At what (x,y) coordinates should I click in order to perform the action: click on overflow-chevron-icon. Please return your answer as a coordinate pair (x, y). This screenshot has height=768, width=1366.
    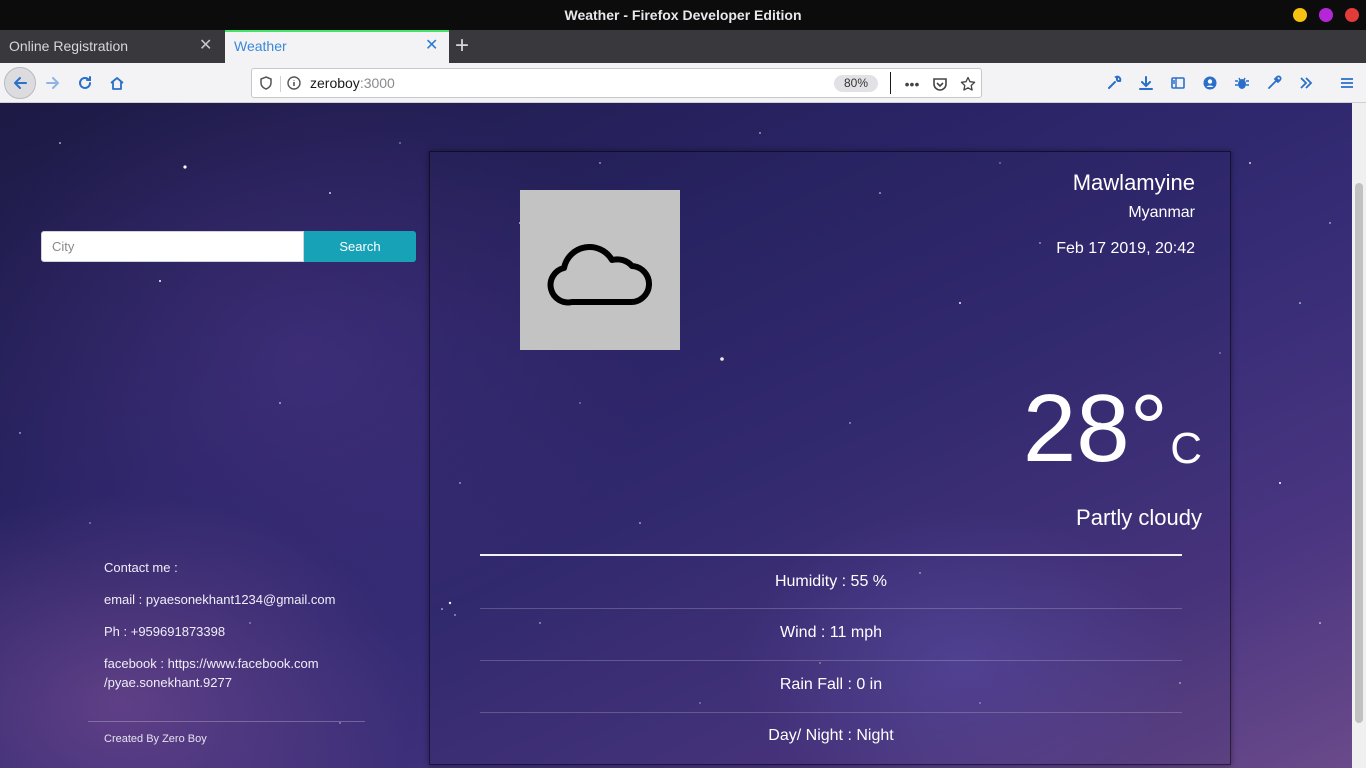
    Looking at the image, I should click on (1306, 83).